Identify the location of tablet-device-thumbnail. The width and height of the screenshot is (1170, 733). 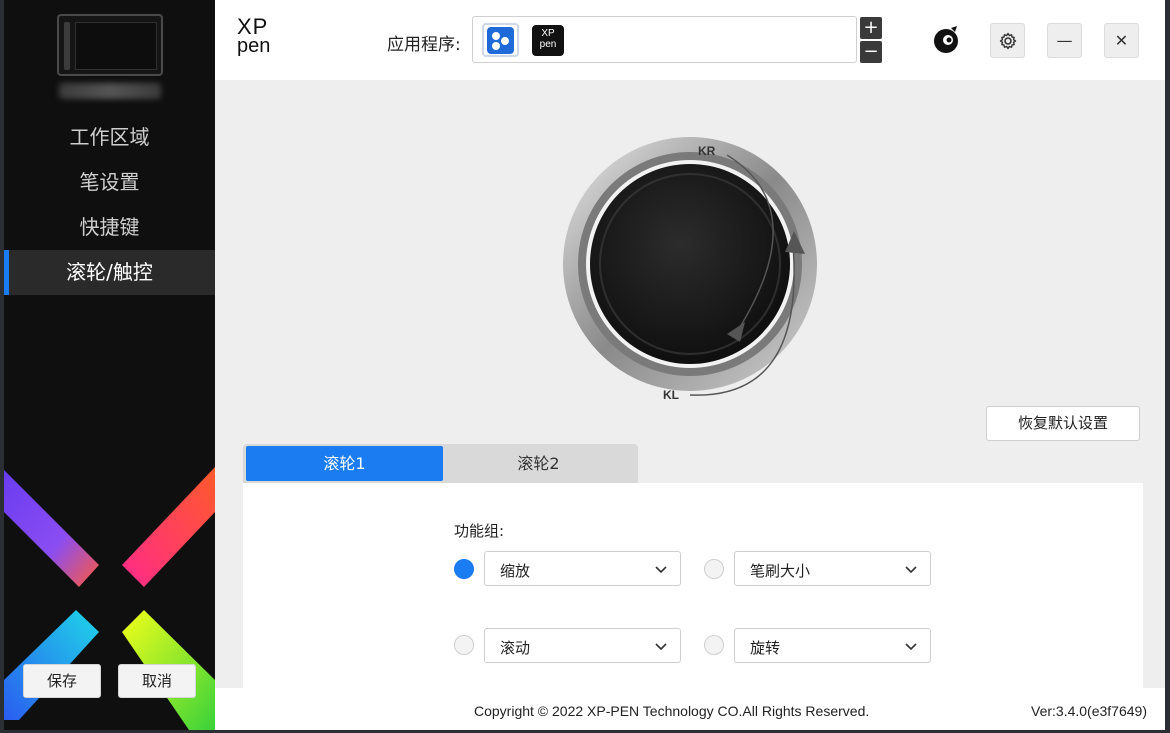
(110, 45).